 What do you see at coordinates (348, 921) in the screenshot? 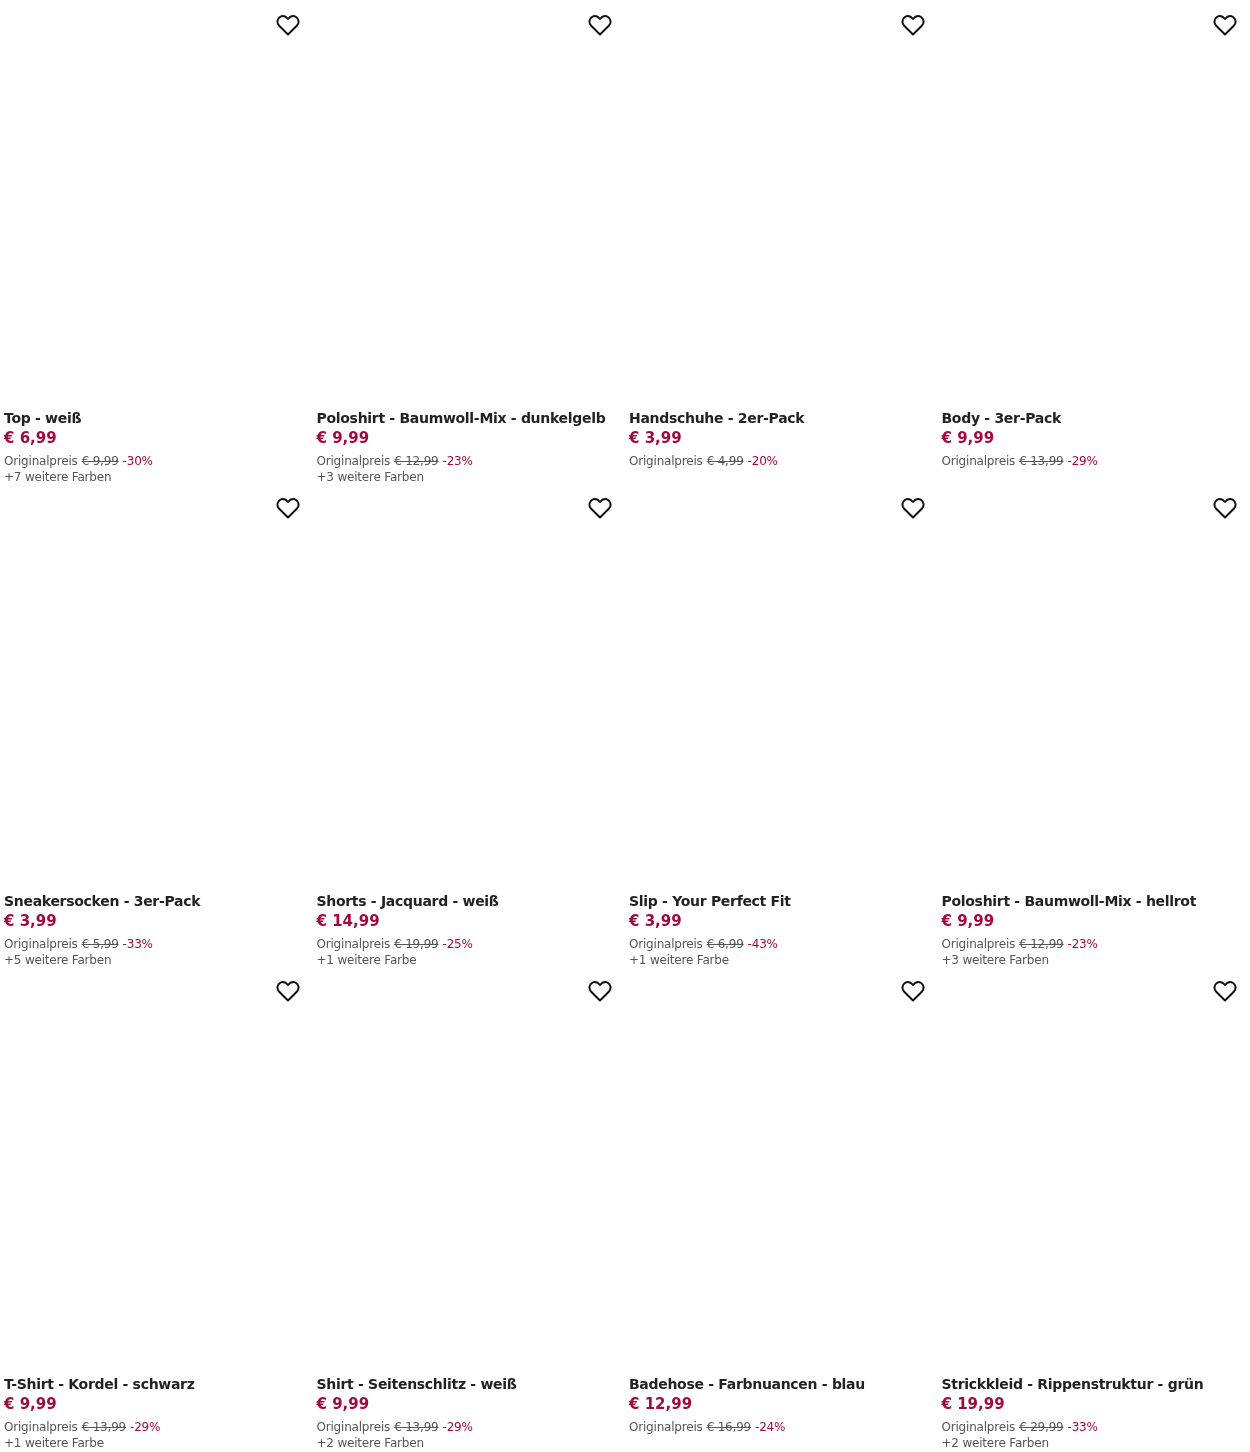
I see `product-price: € 14,99` at bounding box center [348, 921].